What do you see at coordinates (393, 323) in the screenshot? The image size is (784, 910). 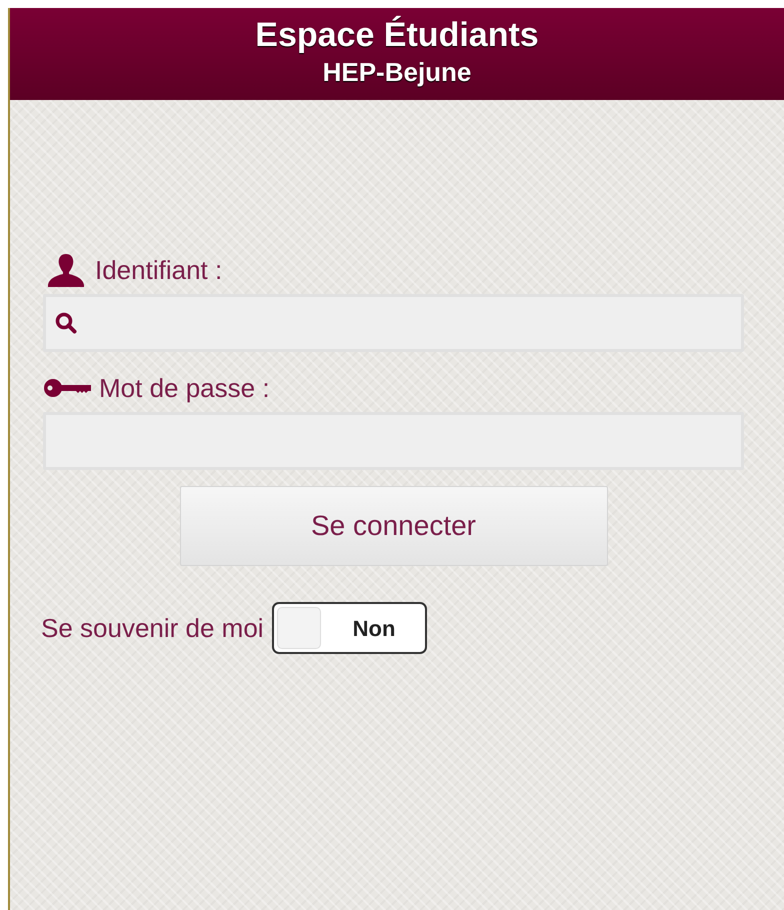 I see `username-field` at bounding box center [393, 323].